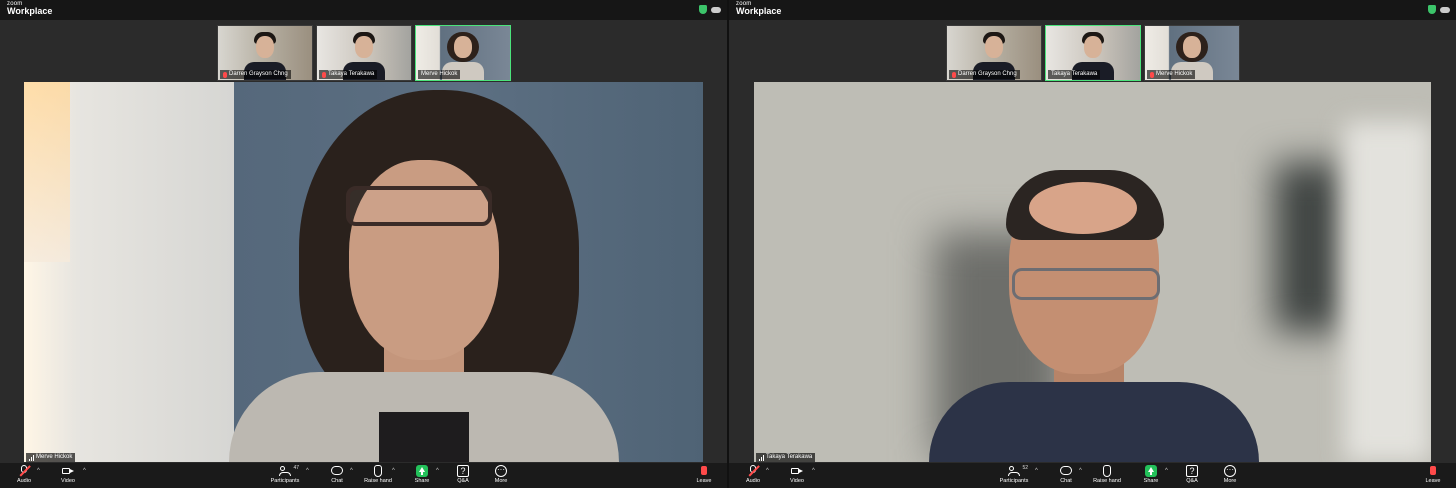 Image resolution: width=1456 pixels, height=488 pixels. I want to click on raise-hand-options-caret: ^, so click(393, 471).